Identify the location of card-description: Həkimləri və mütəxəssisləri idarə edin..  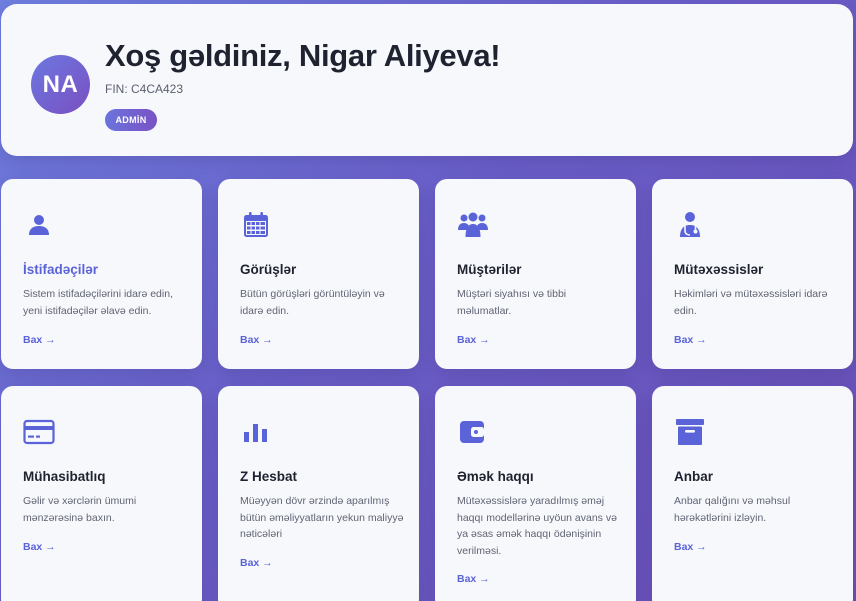
(751, 302).